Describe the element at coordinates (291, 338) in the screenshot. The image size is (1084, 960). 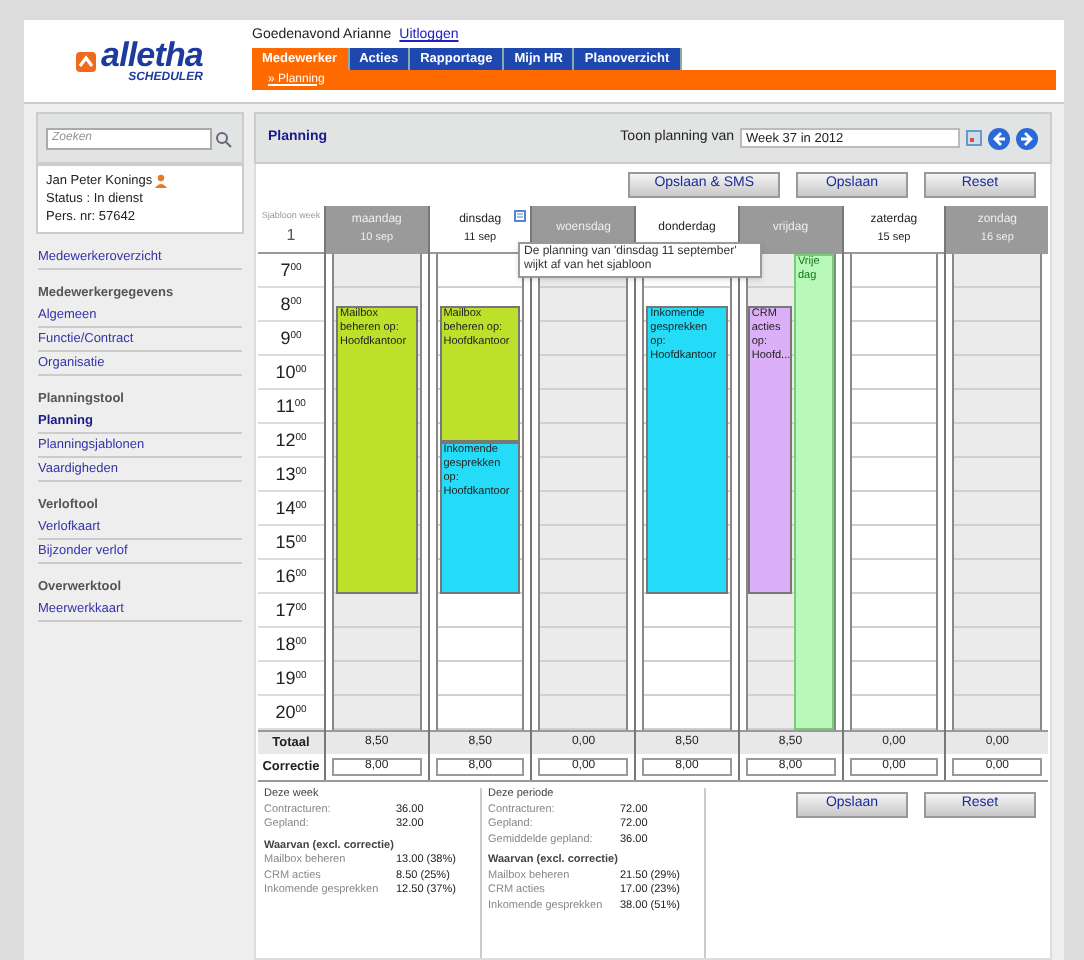
I see `hour-label: 9$^{00}$` at that location.